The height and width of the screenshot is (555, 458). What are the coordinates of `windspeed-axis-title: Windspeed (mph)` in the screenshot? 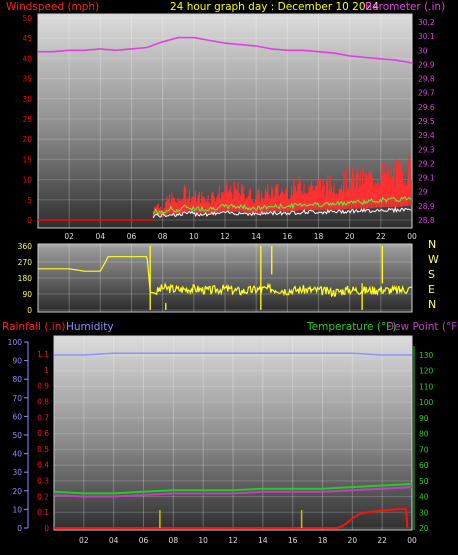 It's located at (52, 7).